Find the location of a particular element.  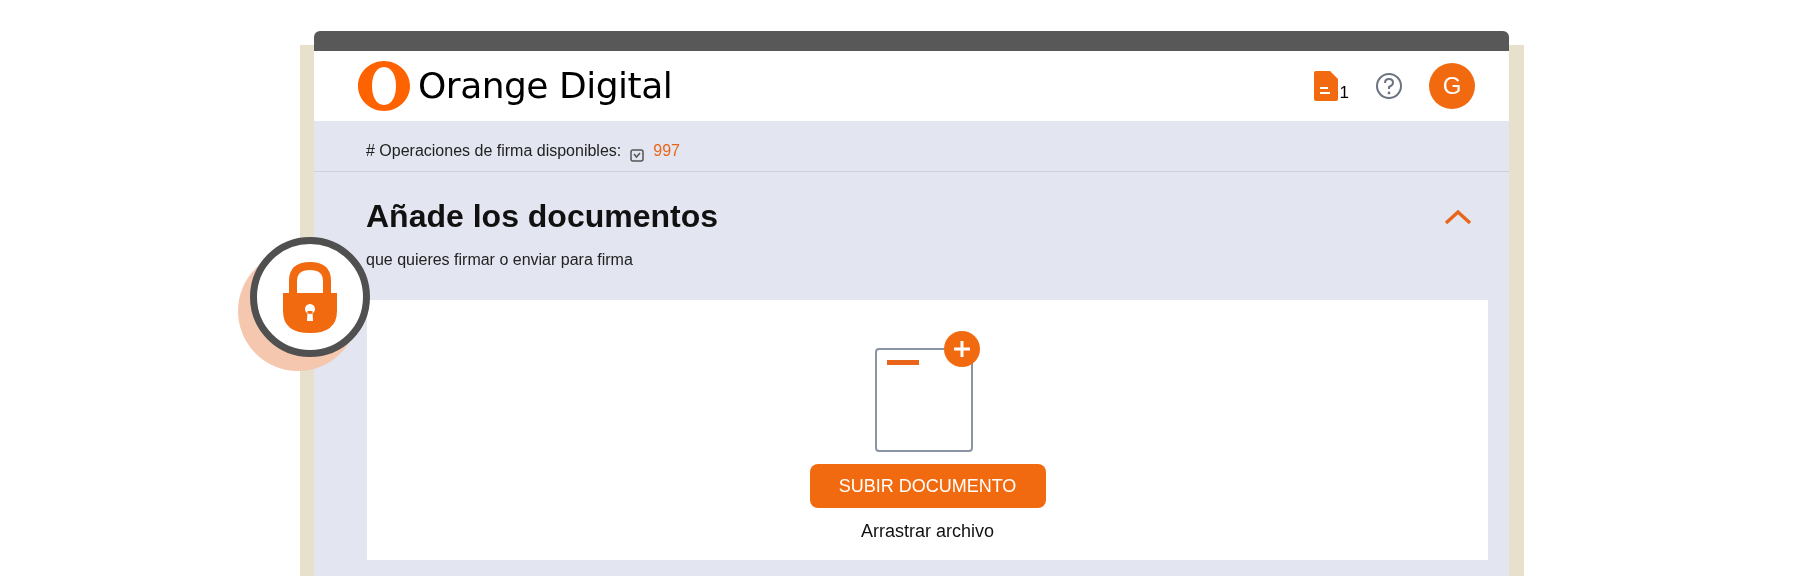

operations-label: # Operaciones de firma disponibles: is located at coordinates (494, 151).